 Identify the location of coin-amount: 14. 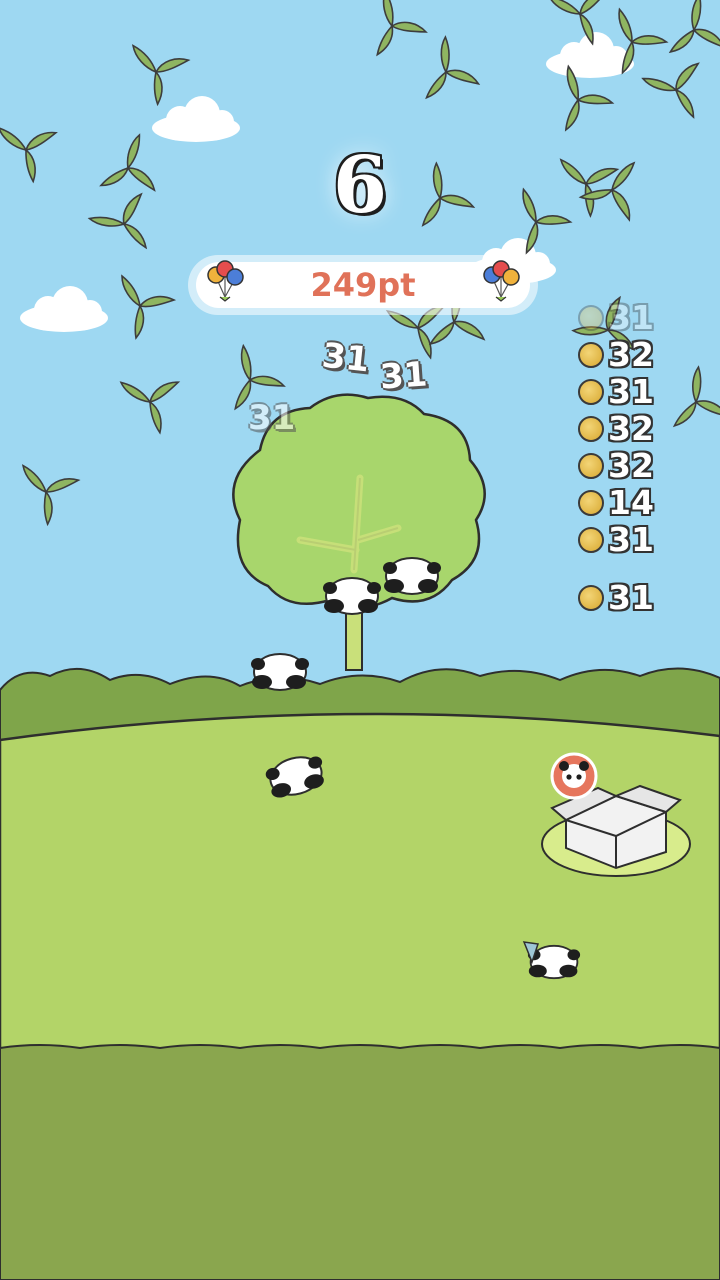
(631, 502).